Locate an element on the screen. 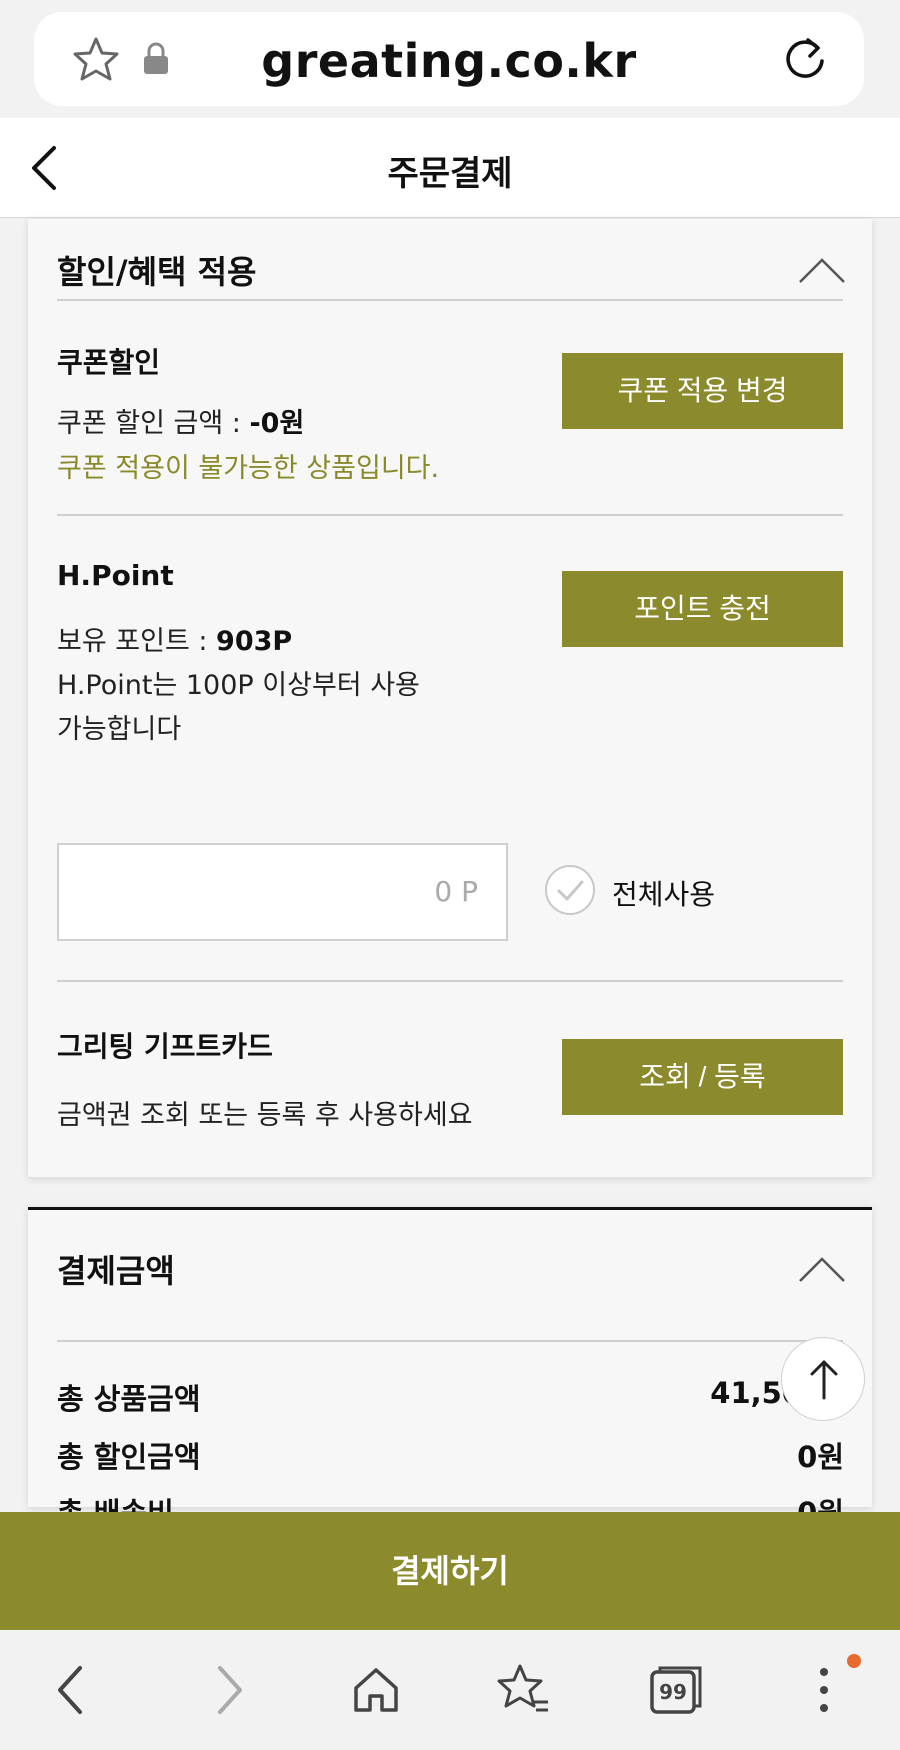 The width and height of the screenshot is (900, 1750). coupon-amount-value: -0원 is located at coordinates (277, 423).